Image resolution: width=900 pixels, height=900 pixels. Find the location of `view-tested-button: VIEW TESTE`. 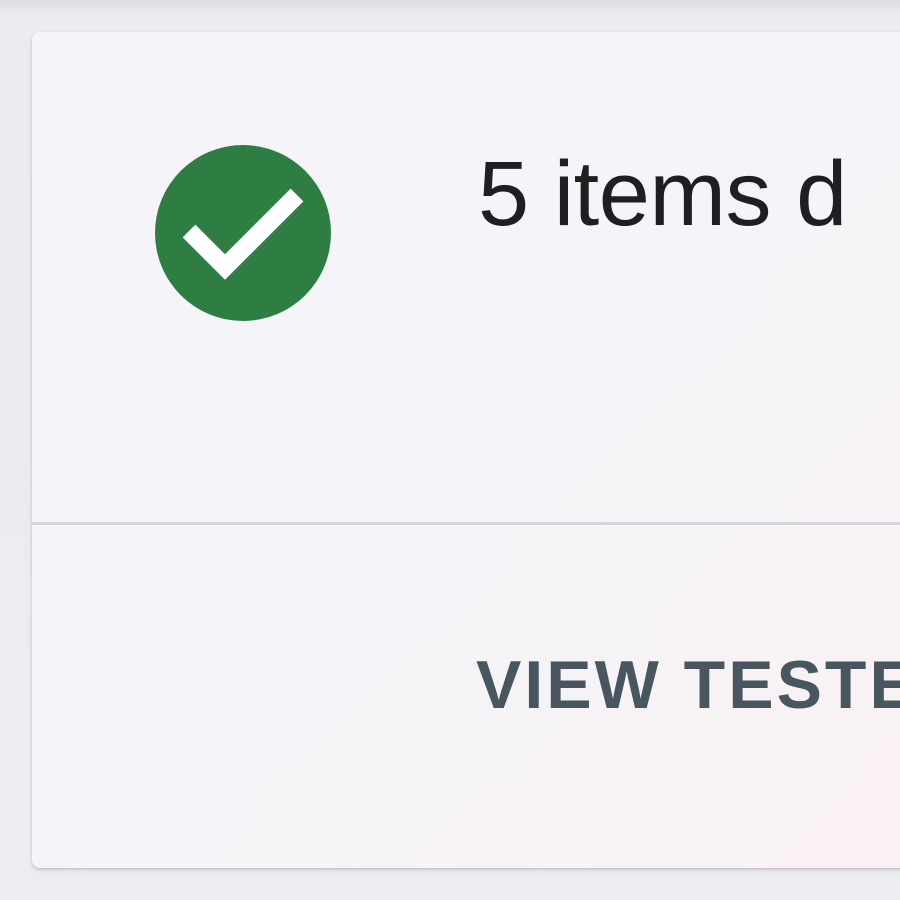

view-tested-button: VIEW TESTE is located at coordinates (688, 686).